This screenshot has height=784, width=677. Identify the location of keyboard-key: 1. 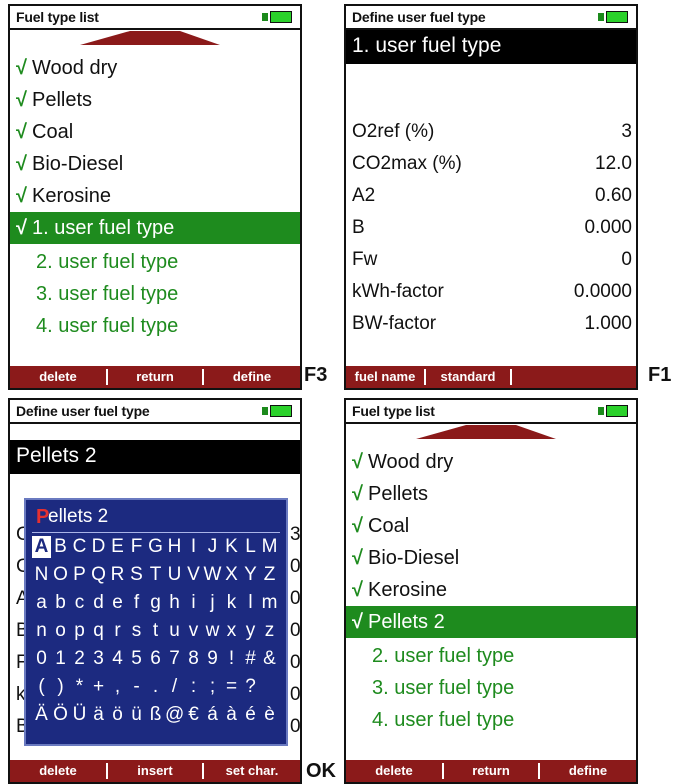
(60, 659).